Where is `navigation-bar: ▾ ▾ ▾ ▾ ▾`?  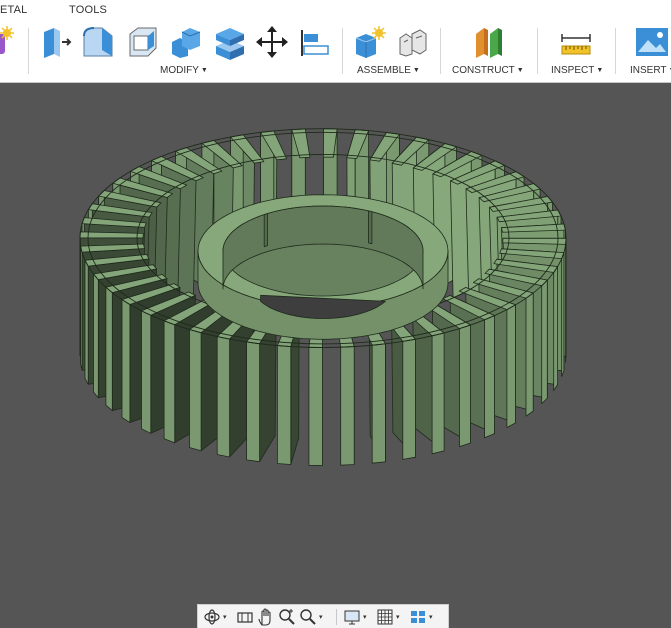 navigation-bar: ▾ ▾ ▾ ▾ ▾ is located at coordinates (323, 616).